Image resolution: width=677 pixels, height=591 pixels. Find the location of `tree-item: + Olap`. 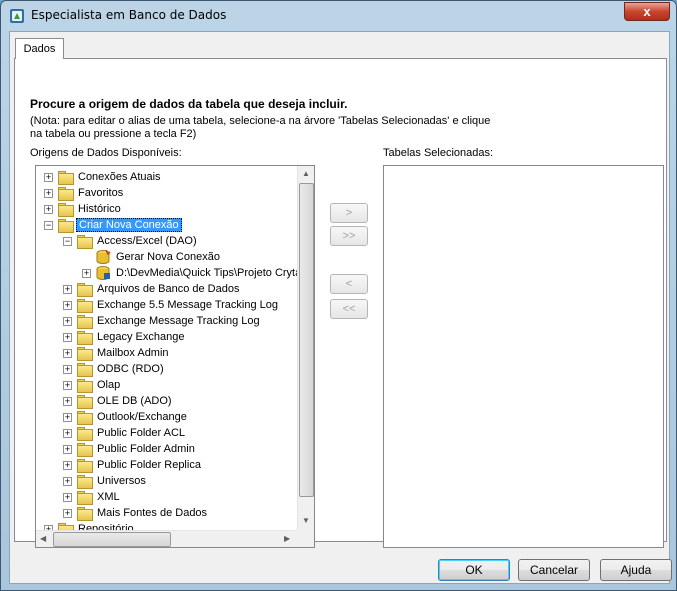

tree-item: + Olap is located at coordinates (92, 385).